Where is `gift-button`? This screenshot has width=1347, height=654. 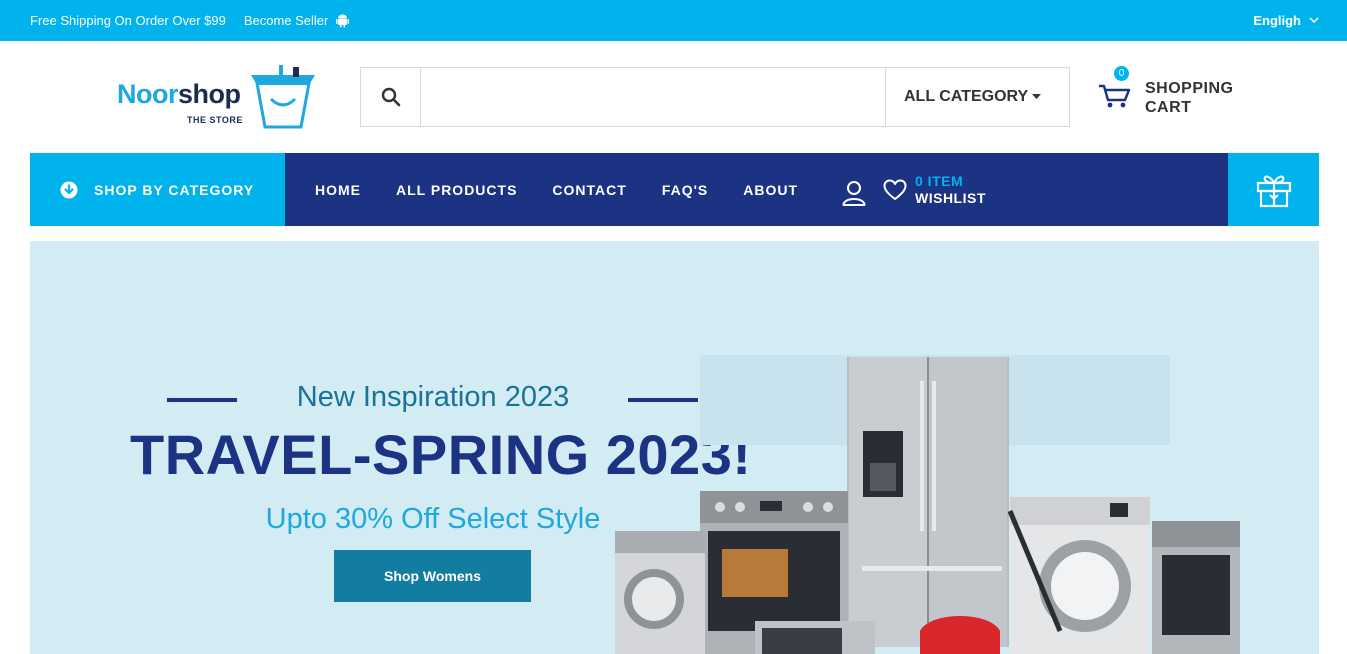
gift-button is located at coordinates (1273, 189).